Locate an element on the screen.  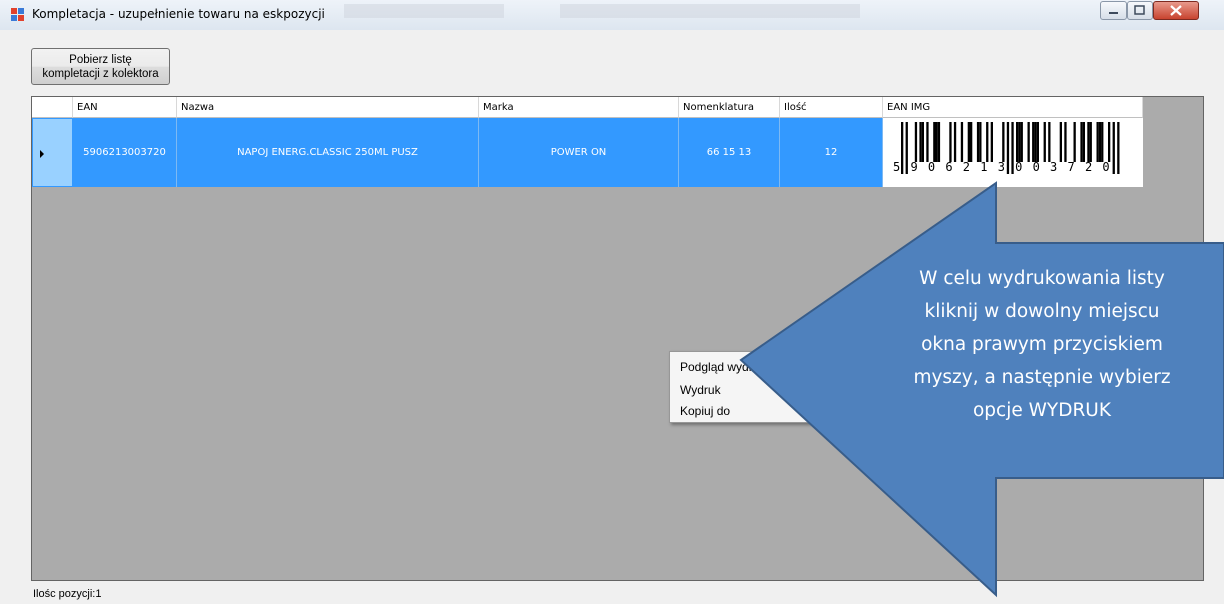
barcode-image: 5 9 0 6 2 1 3 0 0 3 7 2 0 is located at coordinates (1006, 148).